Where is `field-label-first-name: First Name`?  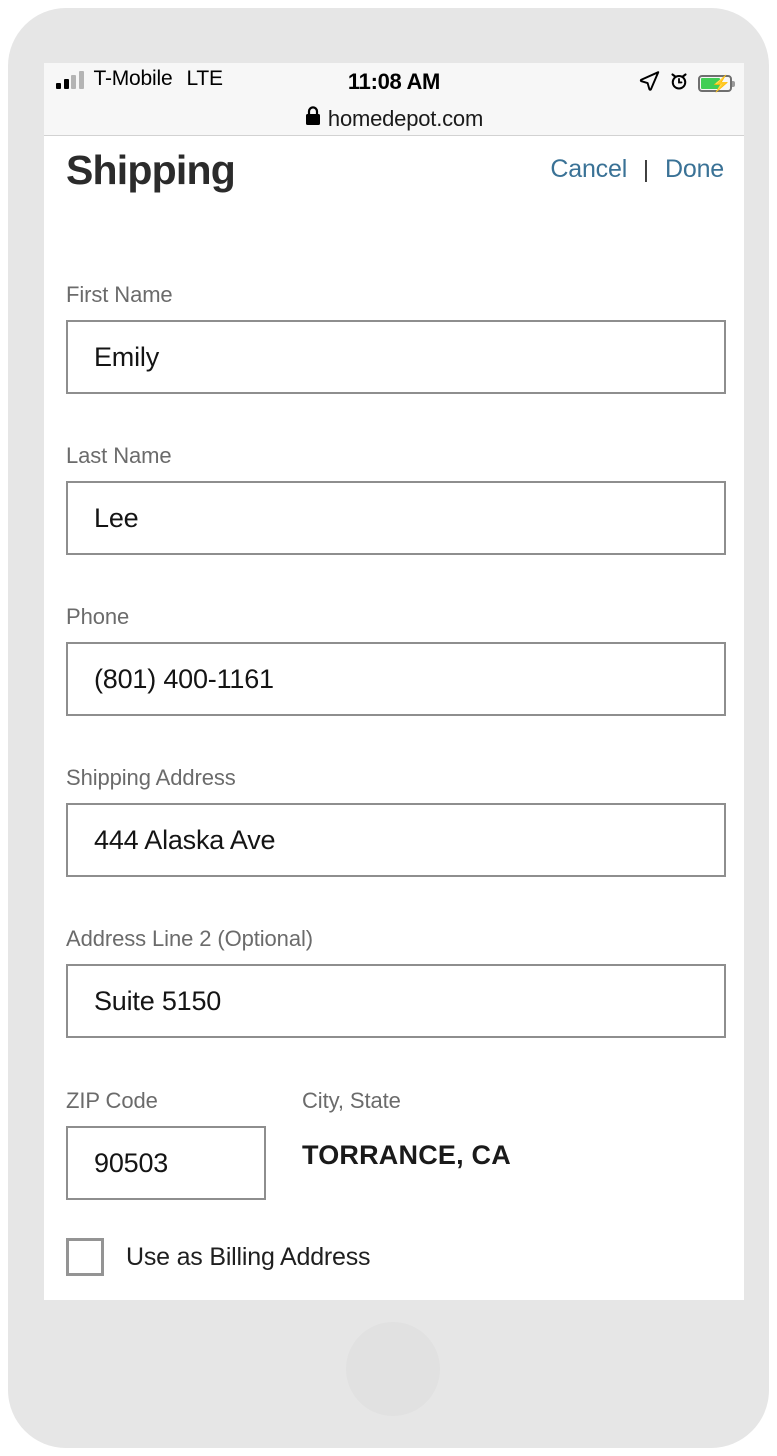 field-label-first-name: First Name is located at coordinates (119, 294).